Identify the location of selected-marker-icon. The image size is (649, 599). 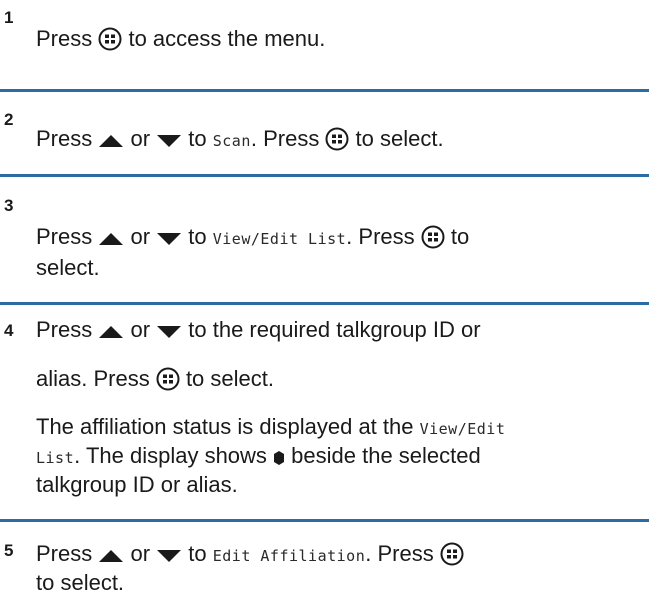
(279, 459).